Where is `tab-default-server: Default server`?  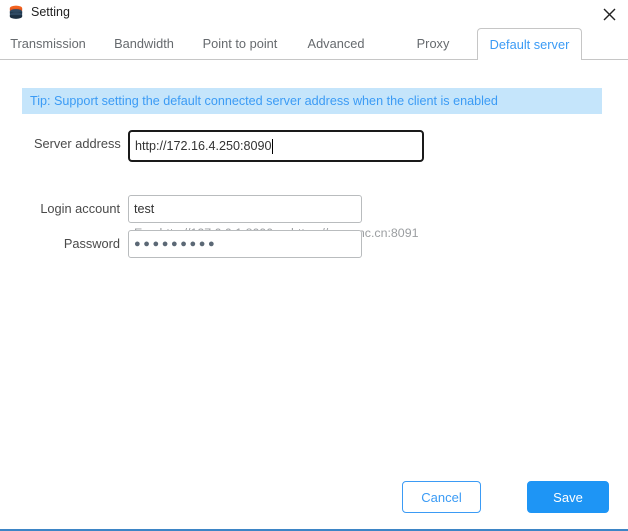
tab-default-server: Default server is located at coordinates (529, 44).